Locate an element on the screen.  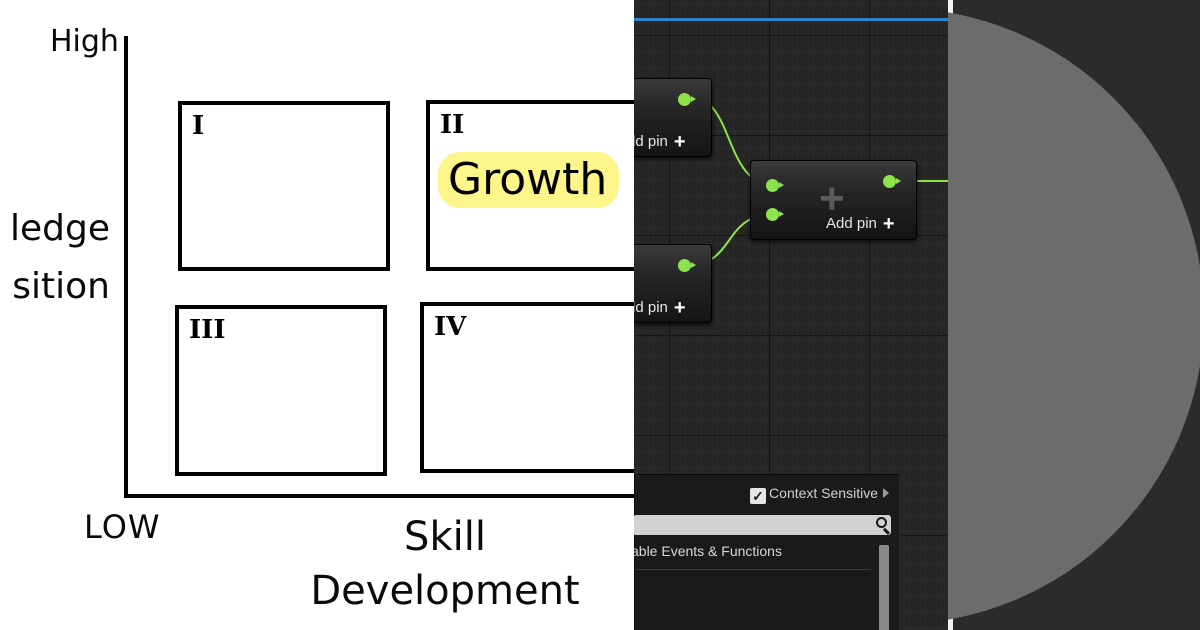
quadrant-4-numeral: IV is located at coordinates (450, 327).